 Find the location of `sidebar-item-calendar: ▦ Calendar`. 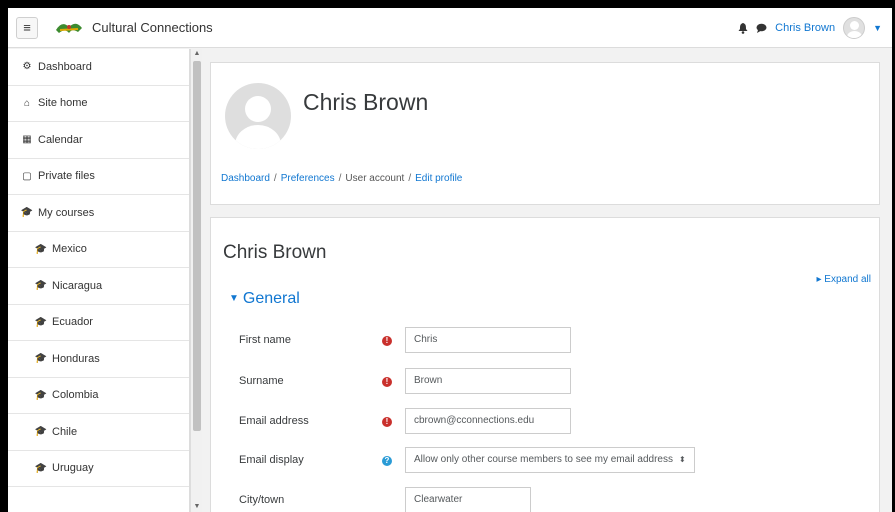

sidebar-item-calendar: ▦ Calendar is located at coordinates (98, 140).